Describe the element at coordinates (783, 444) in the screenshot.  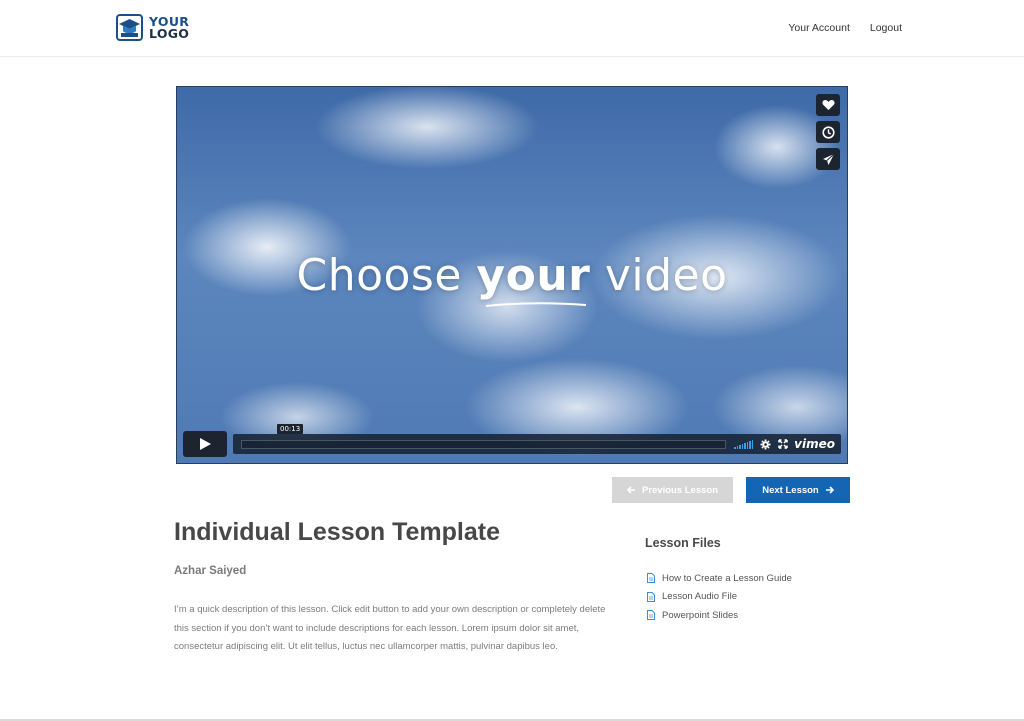
I see `fullscreen-icon` at that location.